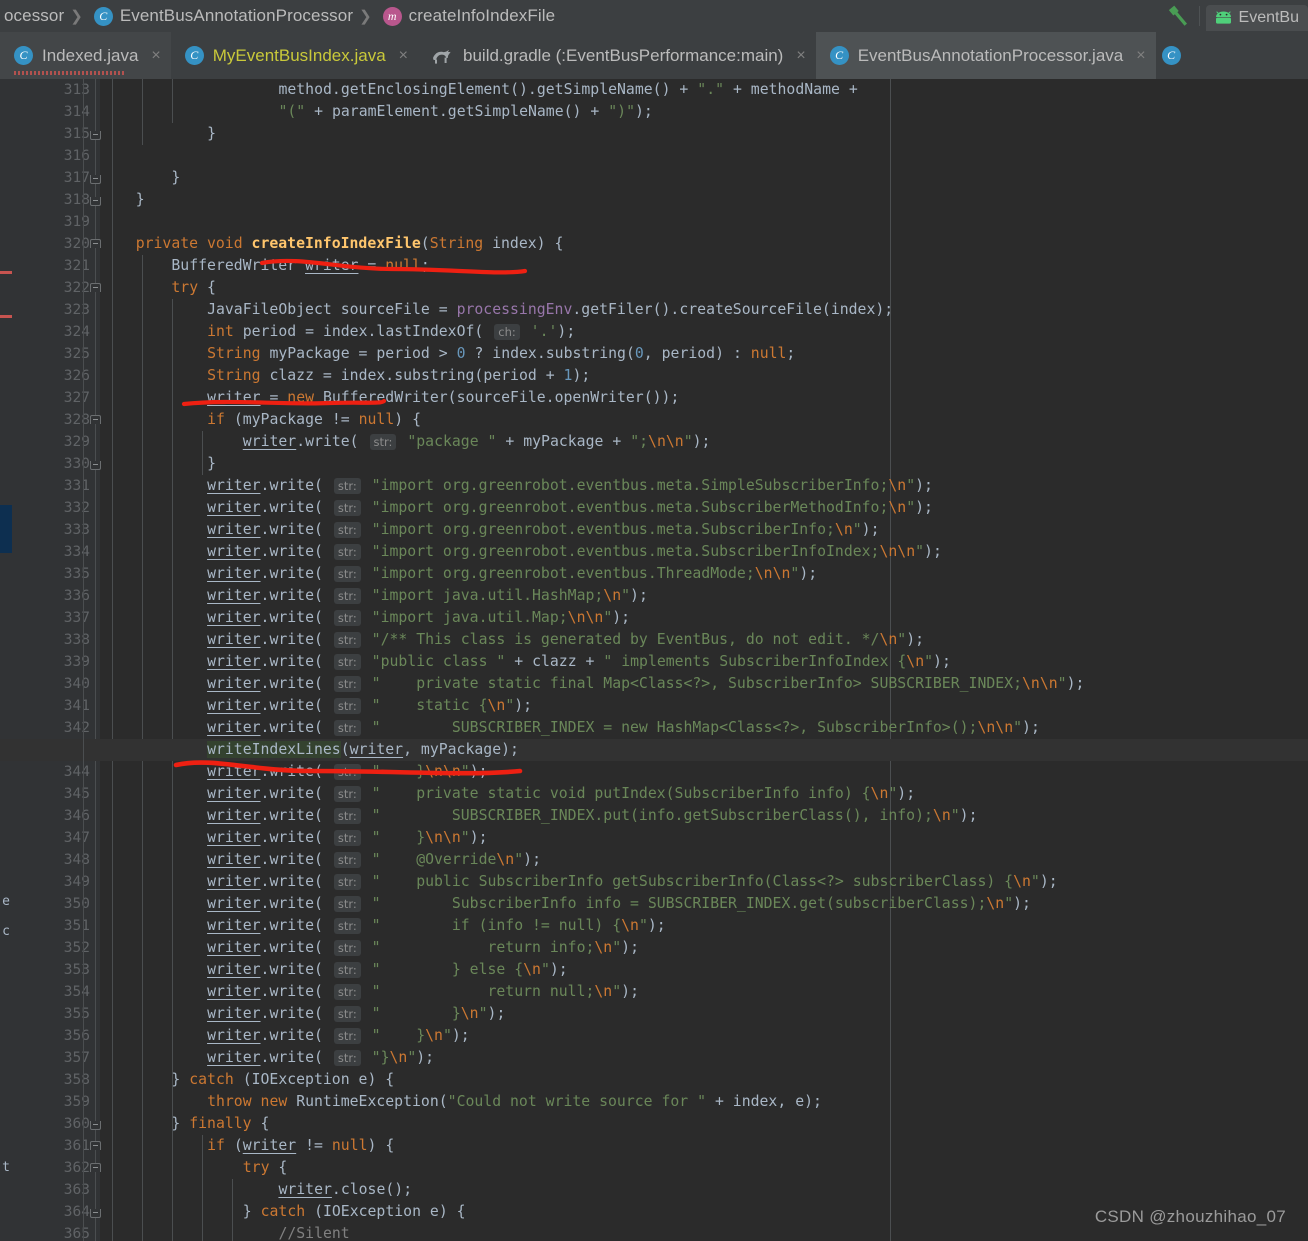 The height and width of the screenshot is (1241, 1308). What do you see at coordinates (247, 1146) in the screenshot?
I see `code-line: if (writer != null) {` at bounding box center [247, 1146].